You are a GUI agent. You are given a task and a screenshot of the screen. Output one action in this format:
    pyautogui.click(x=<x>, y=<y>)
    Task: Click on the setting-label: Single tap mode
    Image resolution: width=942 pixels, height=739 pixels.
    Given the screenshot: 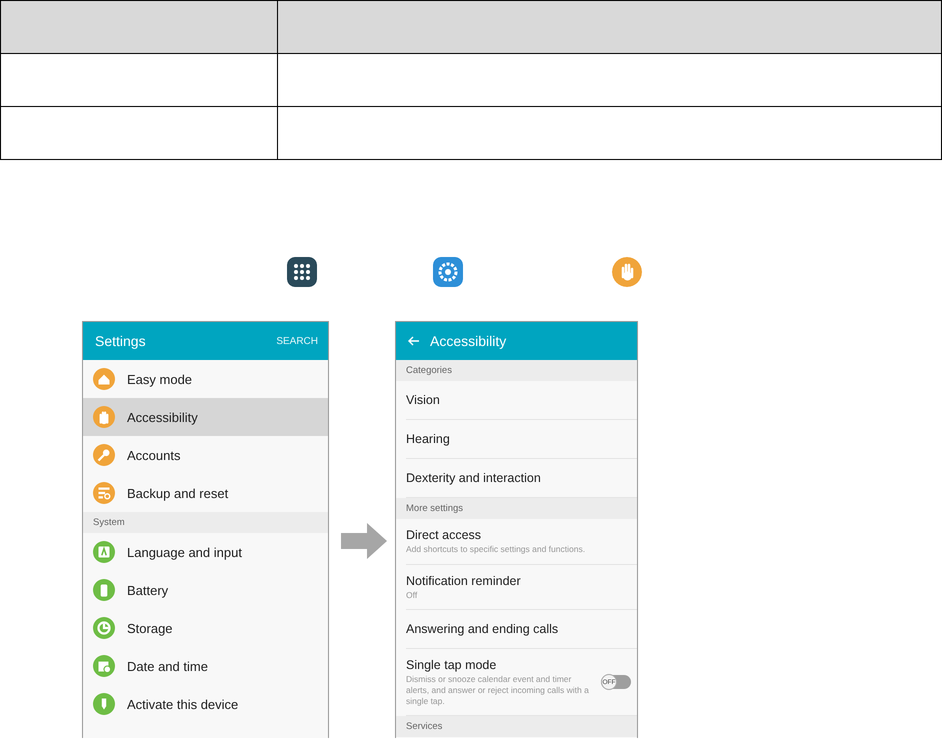 What is the action you would take?
    pyautogui.click(x=499, y=665)
    